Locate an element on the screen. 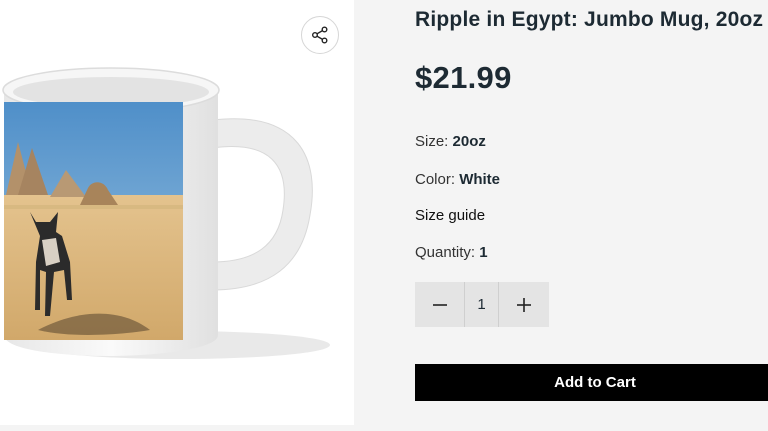  size-guide-link: Size guide is located at coordinates (450, 215).